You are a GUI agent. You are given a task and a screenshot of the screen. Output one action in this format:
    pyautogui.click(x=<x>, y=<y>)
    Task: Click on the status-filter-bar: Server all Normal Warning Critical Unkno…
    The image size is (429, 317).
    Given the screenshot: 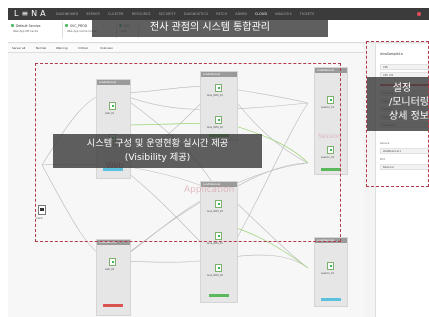 What is the action you would take?
    pyautogui.click(x=186, y=48)
    